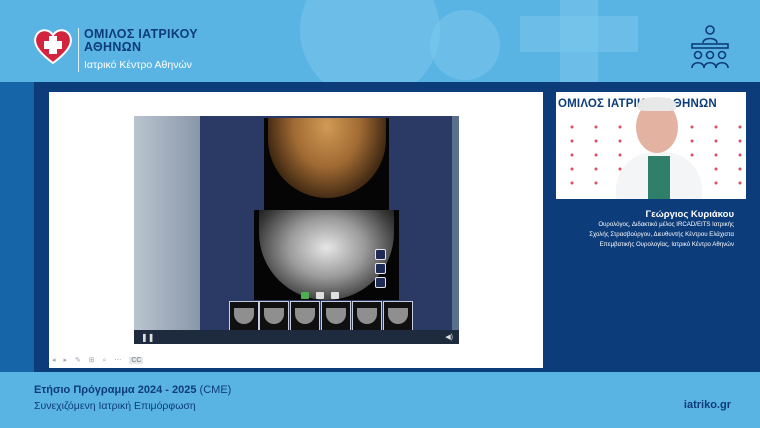 This screenshot has height=428, width=760. I want to click on slide-controls: ◂ ▸ ✎ ⊞ ⌕ ⋯ CC, so click(98, 362).